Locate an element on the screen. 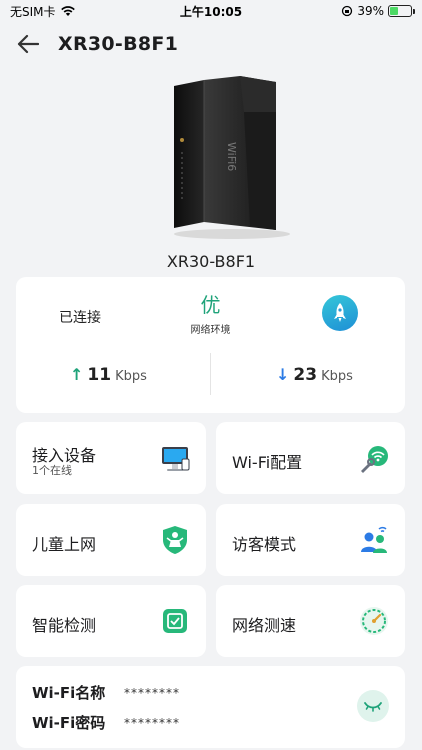  tile-smart-check-label: 智能检测 is located at coordinates (64, 625).